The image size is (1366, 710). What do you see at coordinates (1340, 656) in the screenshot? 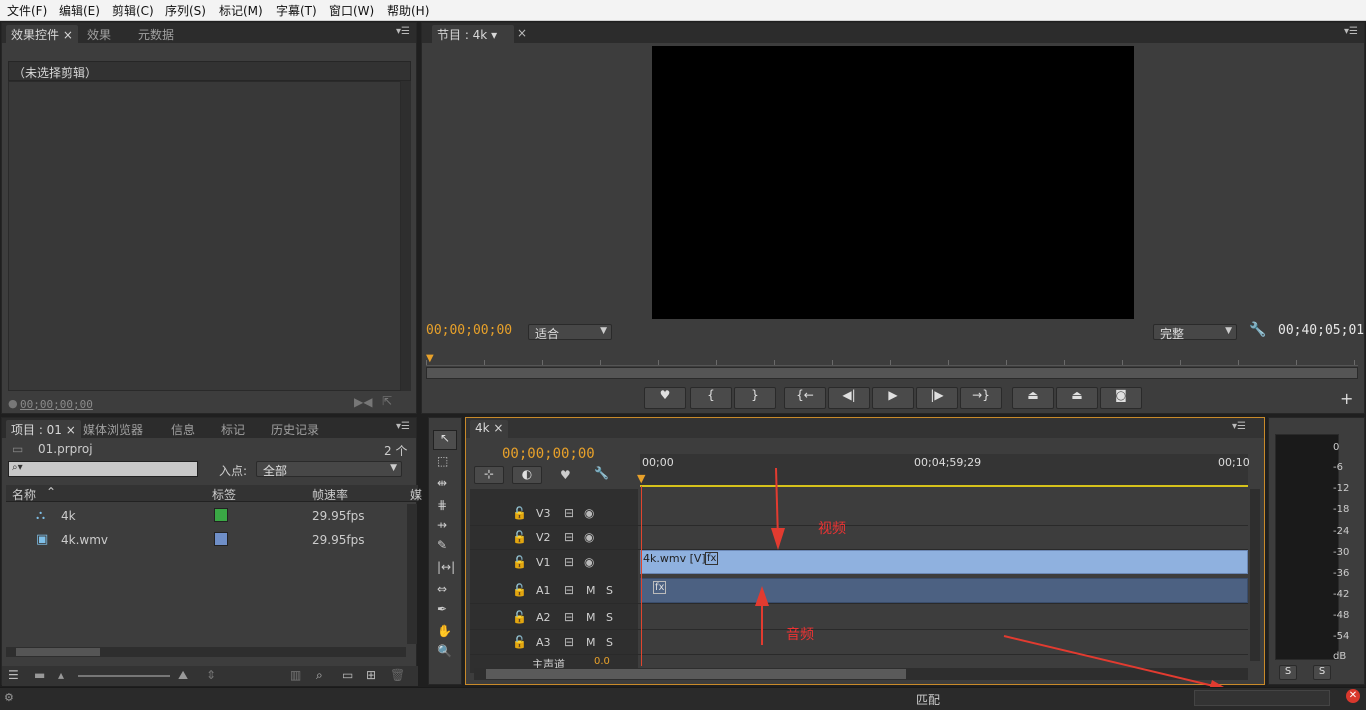
I see `scale-label: dB` at bounding box center [1340, 656].